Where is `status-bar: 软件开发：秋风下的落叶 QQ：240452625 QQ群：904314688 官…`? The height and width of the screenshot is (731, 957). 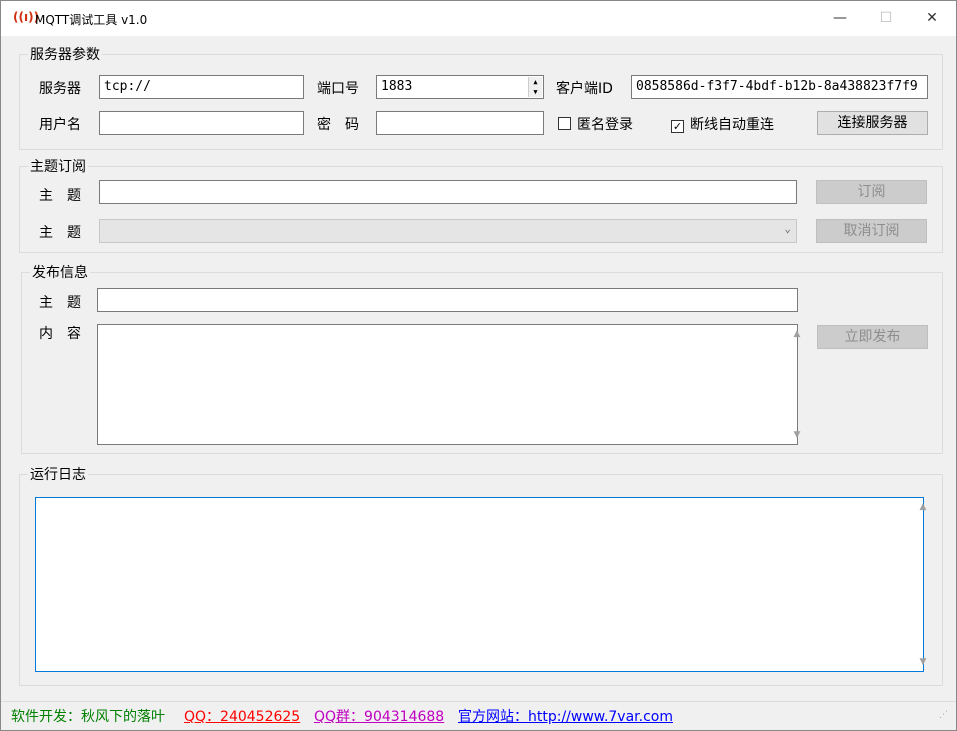
status-bar: 软件开发：秋风下的落叶 QQ：240452625 QQ群：904314688 官… is located at coordinates (478, 715).